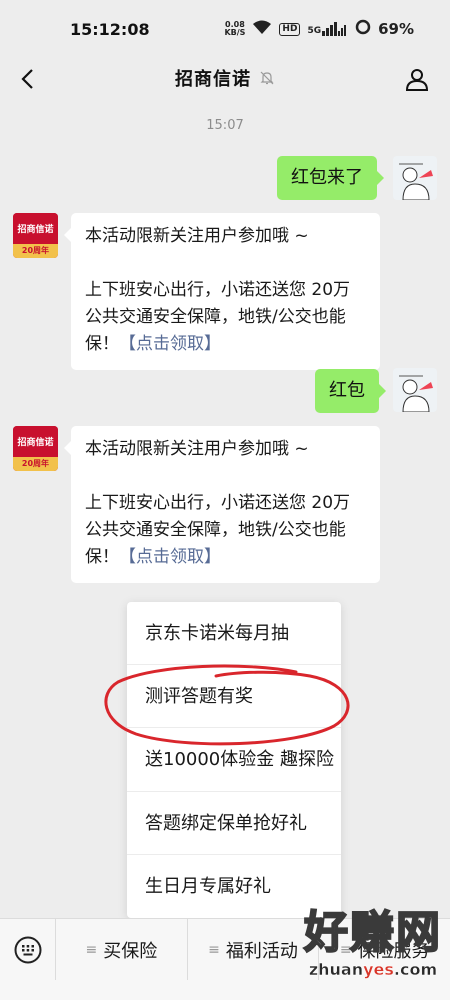  I want to click on net-speed: 0.08 KB/S, so click(234, 29).